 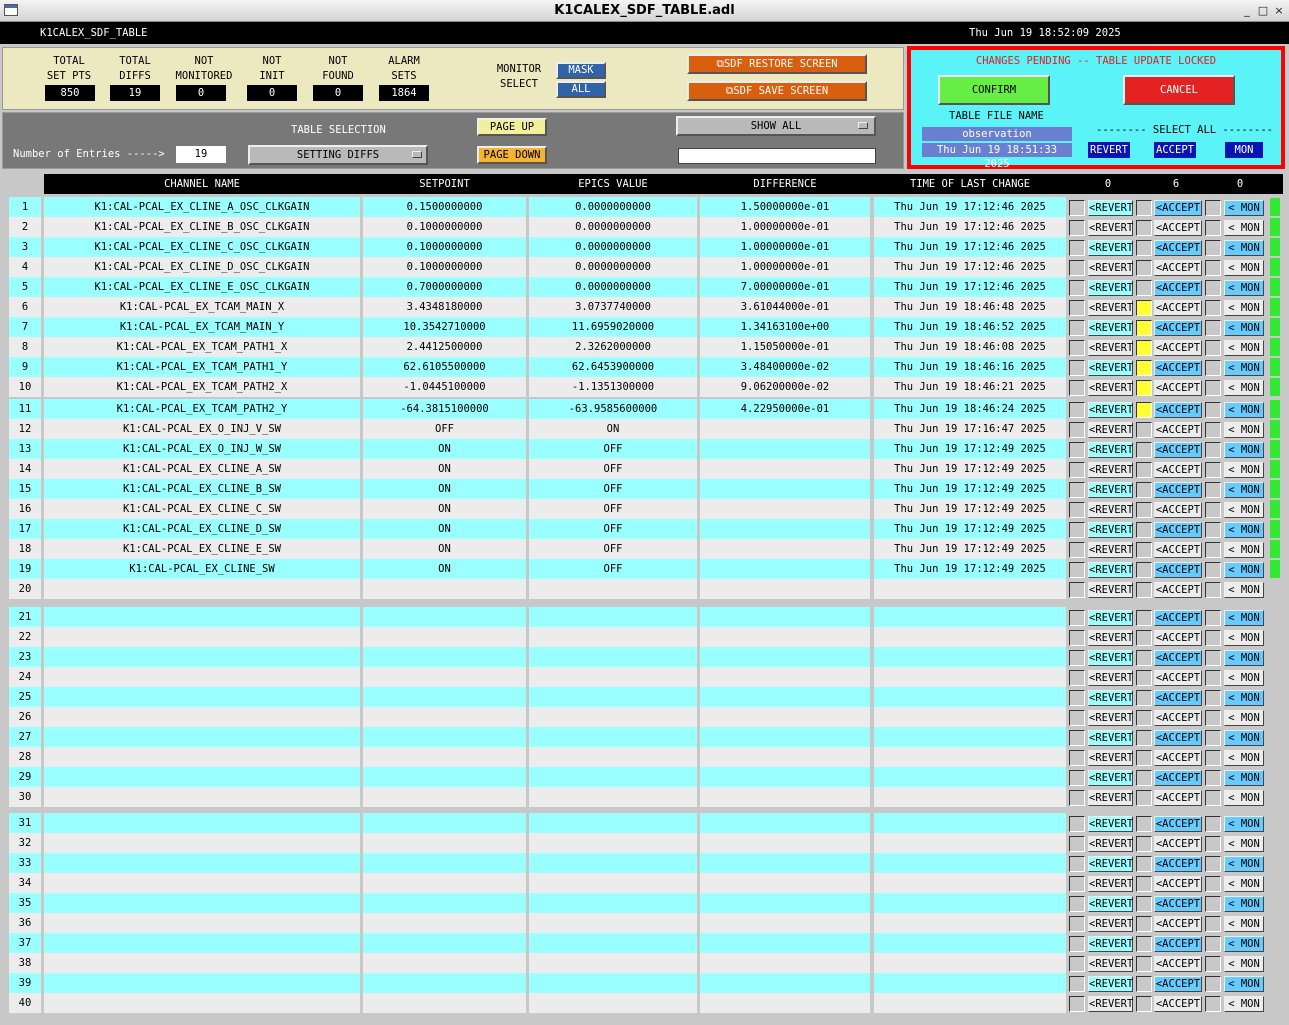 I want to click on select-all-mon-button: MON, so click(x=1244, y=150).